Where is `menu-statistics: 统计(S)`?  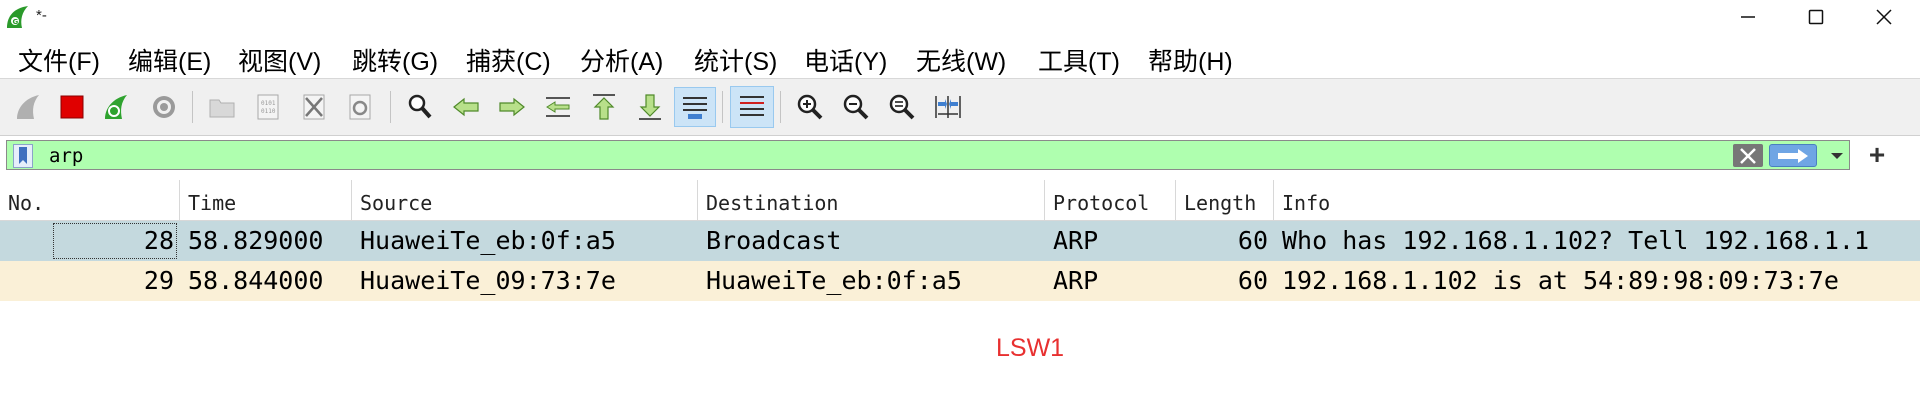
menu-statistics: 统计(S) is located at coordinates (735, 60).